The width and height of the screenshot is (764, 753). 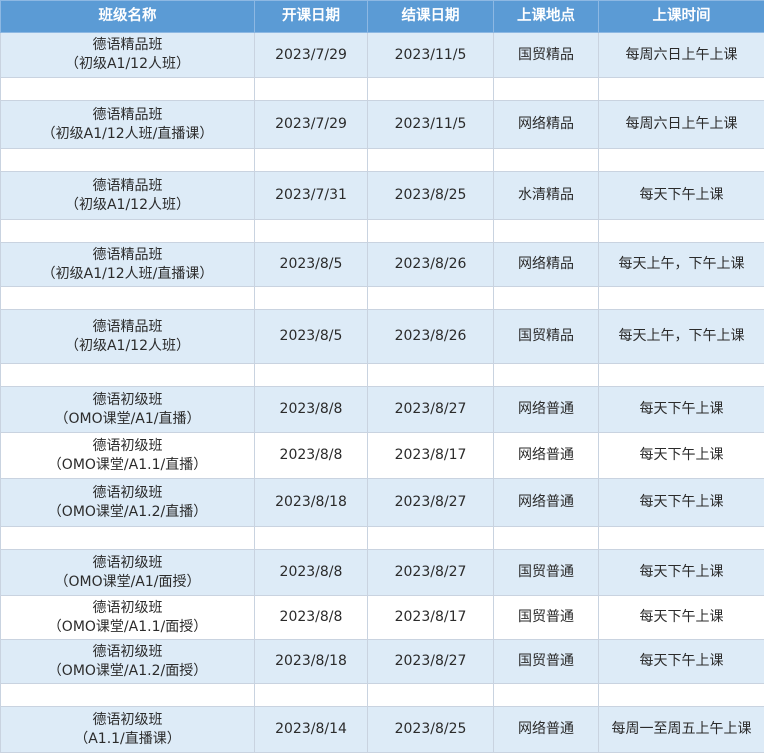 What do you see at coordinates (127, 627) in the screenshot?
I see `class-level-line: （OMO课堂/A1.1/面授）` at bounding box center [127, 627].